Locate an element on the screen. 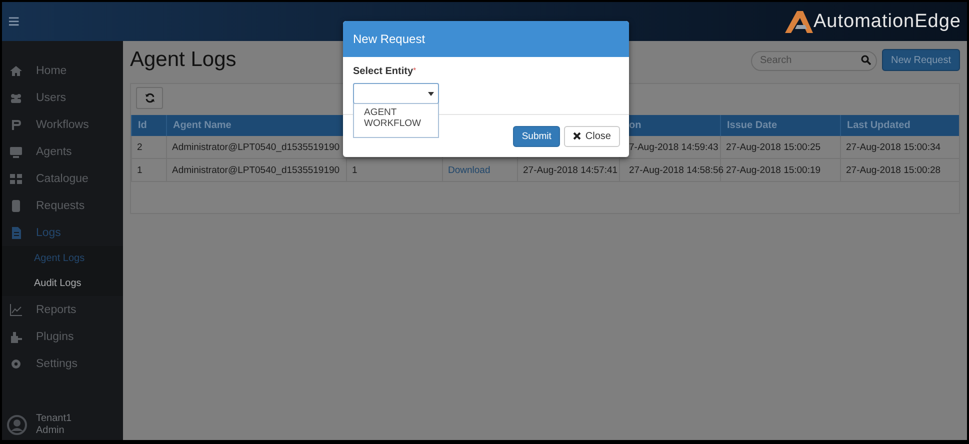 The width and height of the screenshot is (969, 444). agents-icon is located at coordinates (16, 152).